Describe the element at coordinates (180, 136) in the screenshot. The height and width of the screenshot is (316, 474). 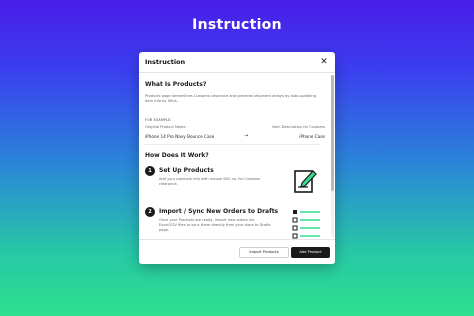
I see `example-original-name: iPhone 14 Pro Navy Bounce Case` at that location.